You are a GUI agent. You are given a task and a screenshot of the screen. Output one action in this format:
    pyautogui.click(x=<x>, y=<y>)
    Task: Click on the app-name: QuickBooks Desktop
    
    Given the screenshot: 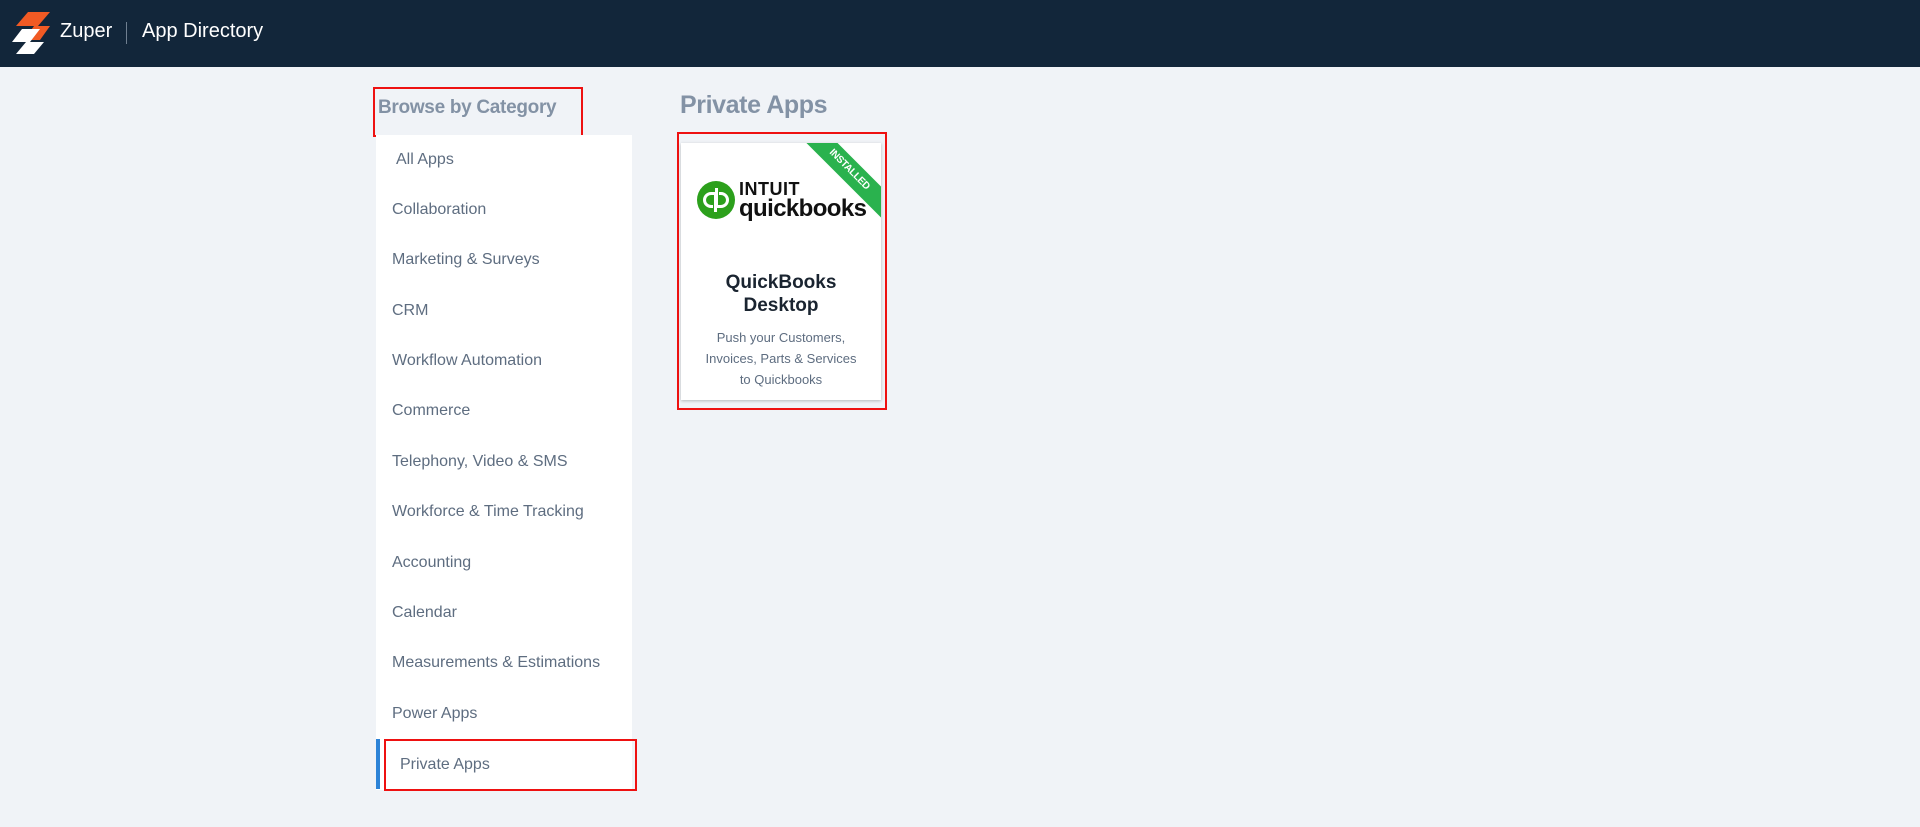 What is the action you would take?
    pyautogui.click(x=781, y=294)
    